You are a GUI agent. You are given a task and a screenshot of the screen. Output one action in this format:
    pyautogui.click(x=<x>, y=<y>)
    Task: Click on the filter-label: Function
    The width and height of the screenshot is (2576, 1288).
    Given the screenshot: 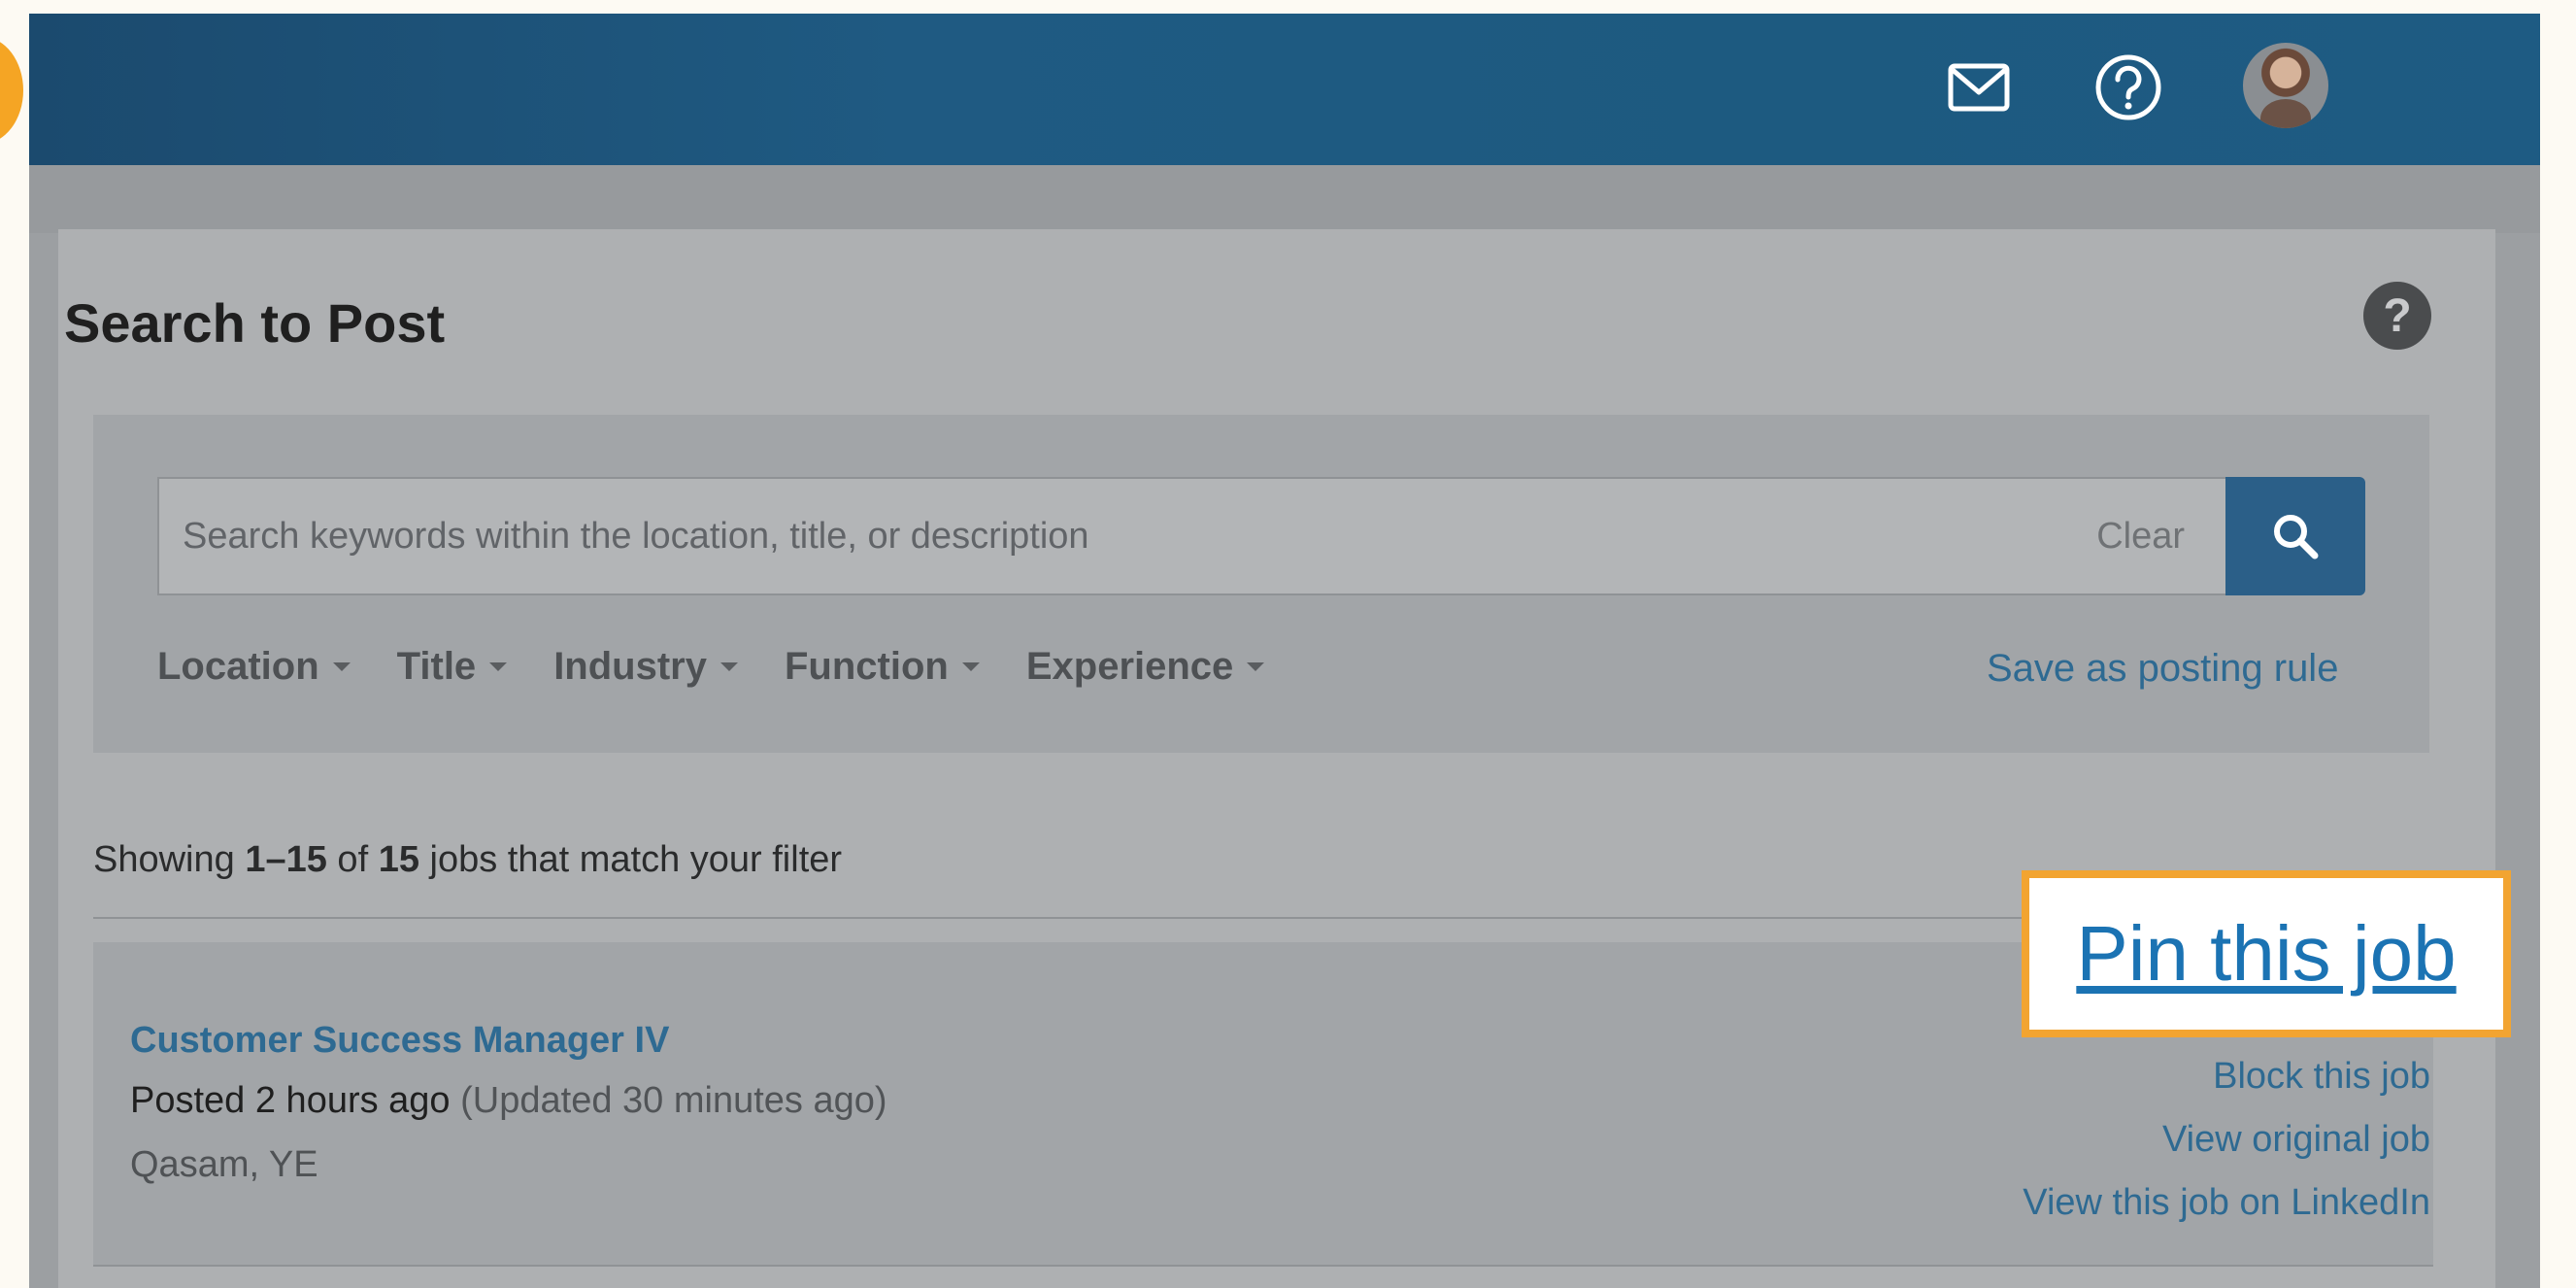 What is the action you would take?
    pyautogui.click(x=867, y=666)
    